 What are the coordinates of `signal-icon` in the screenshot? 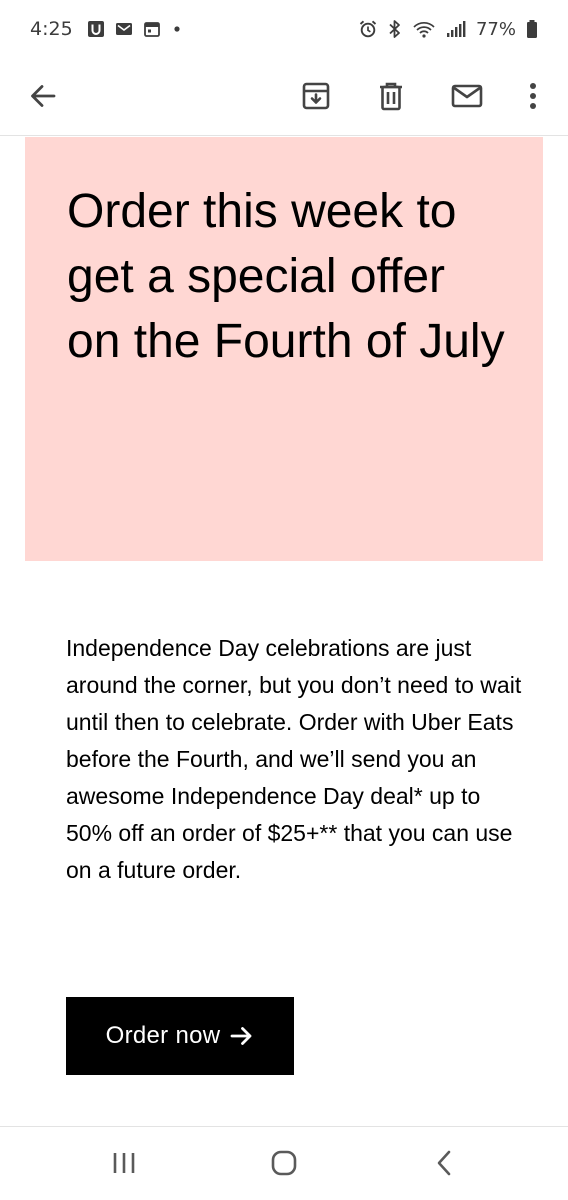 It's located at (456, 29).